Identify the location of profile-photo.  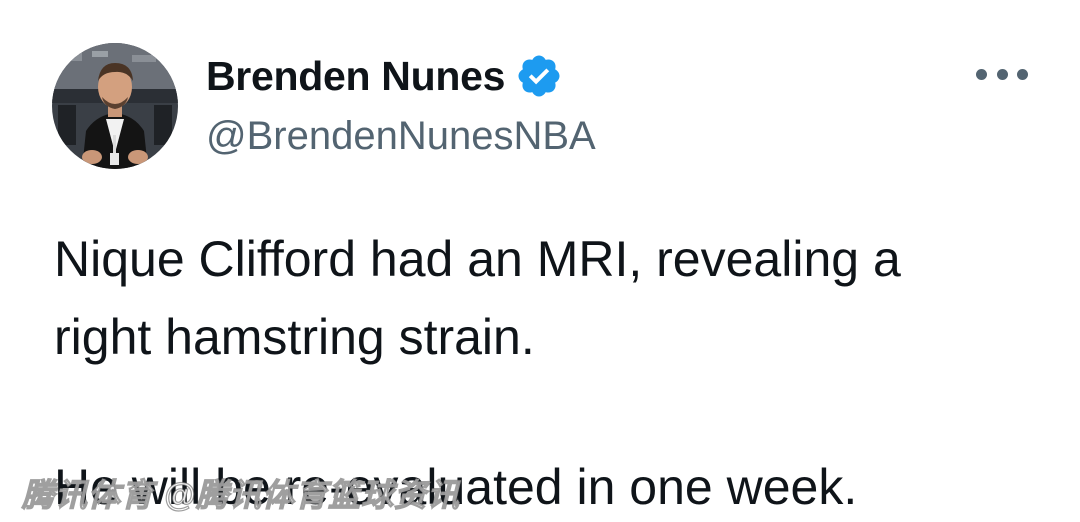
(115, 106).